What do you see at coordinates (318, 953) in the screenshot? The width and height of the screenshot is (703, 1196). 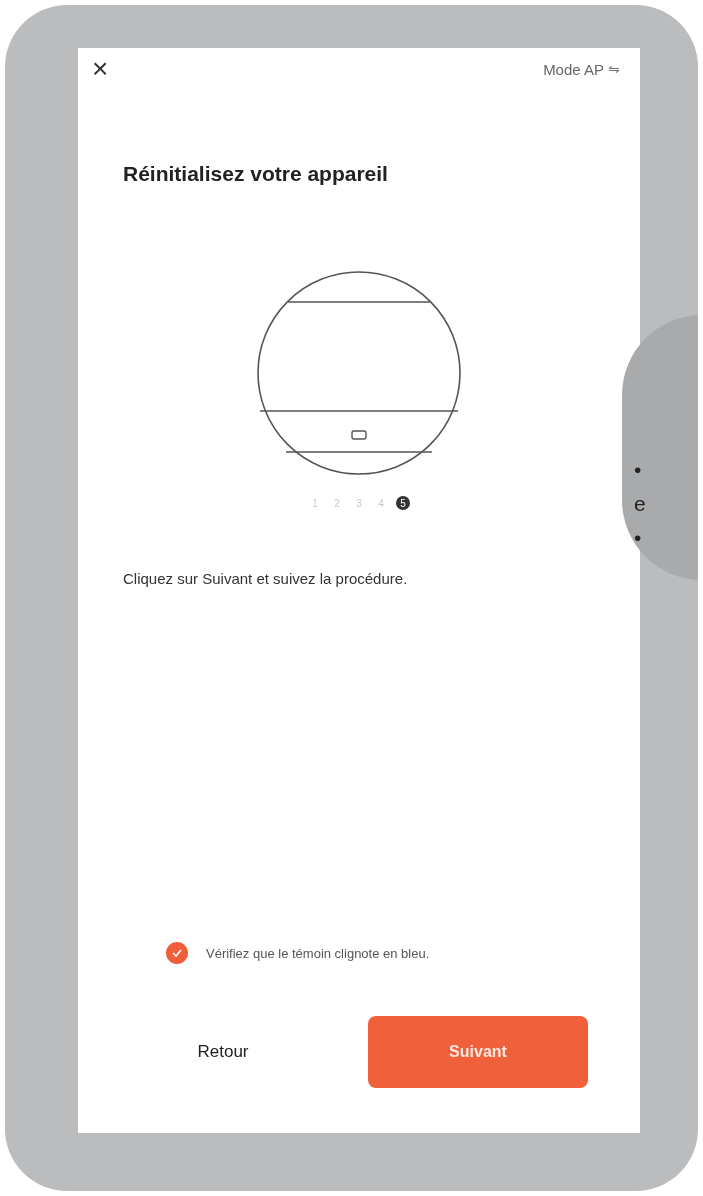 I see `confirm-label: Vérifiez que le témoin clignote en bleu.` at bounding box center [318, 953].